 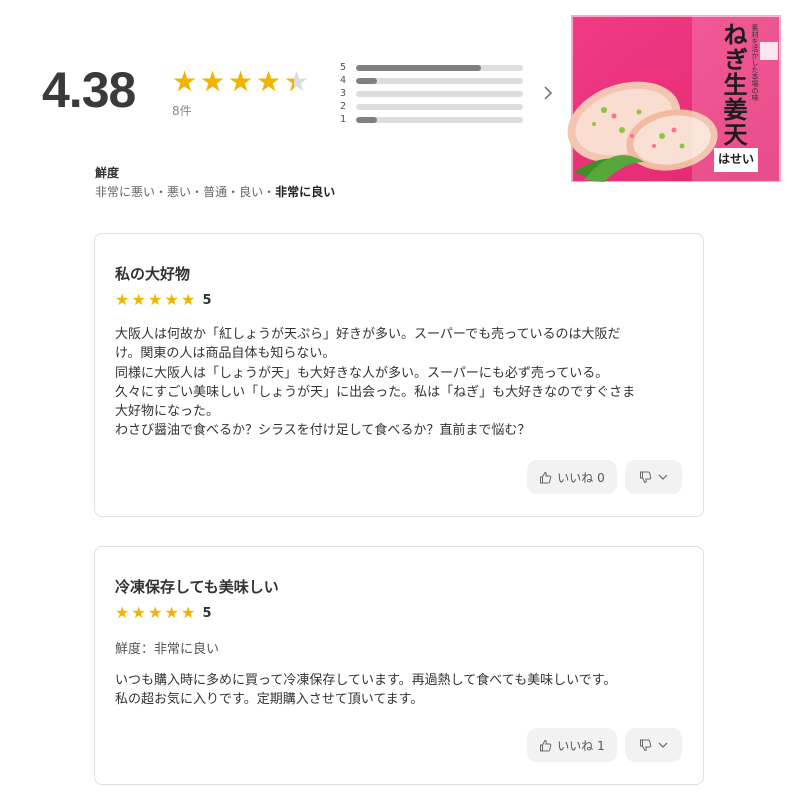 I want to click on freshness-selected: 非常に良い, so click(x=305, y=192).